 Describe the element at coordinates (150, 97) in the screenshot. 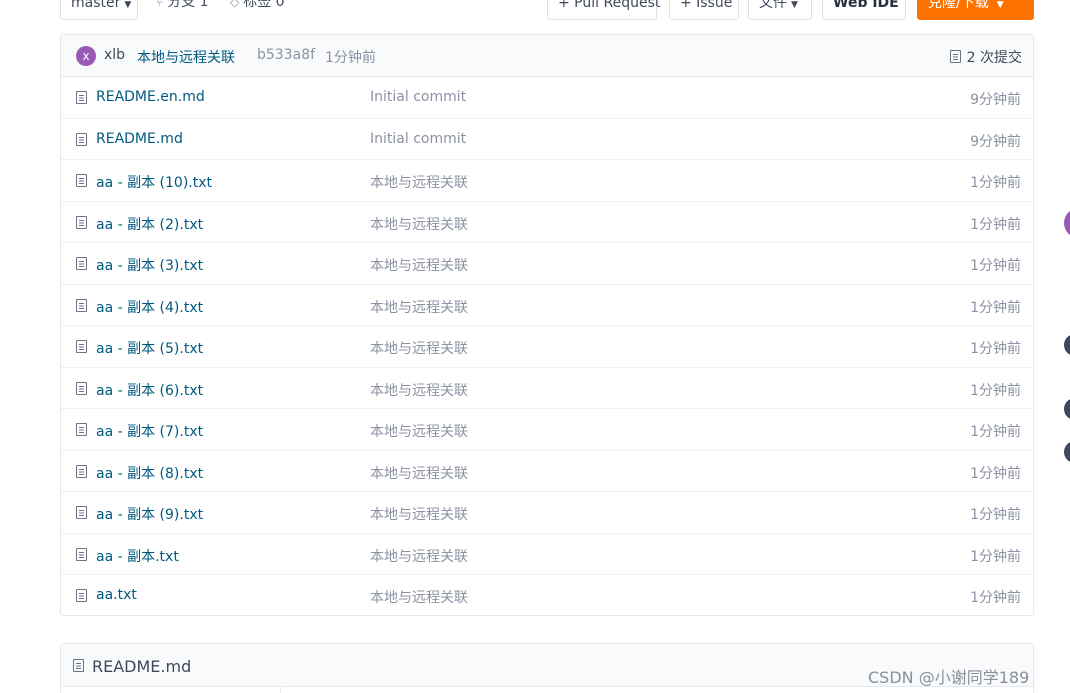

I see `file-name-link: README.en.md` at that location.